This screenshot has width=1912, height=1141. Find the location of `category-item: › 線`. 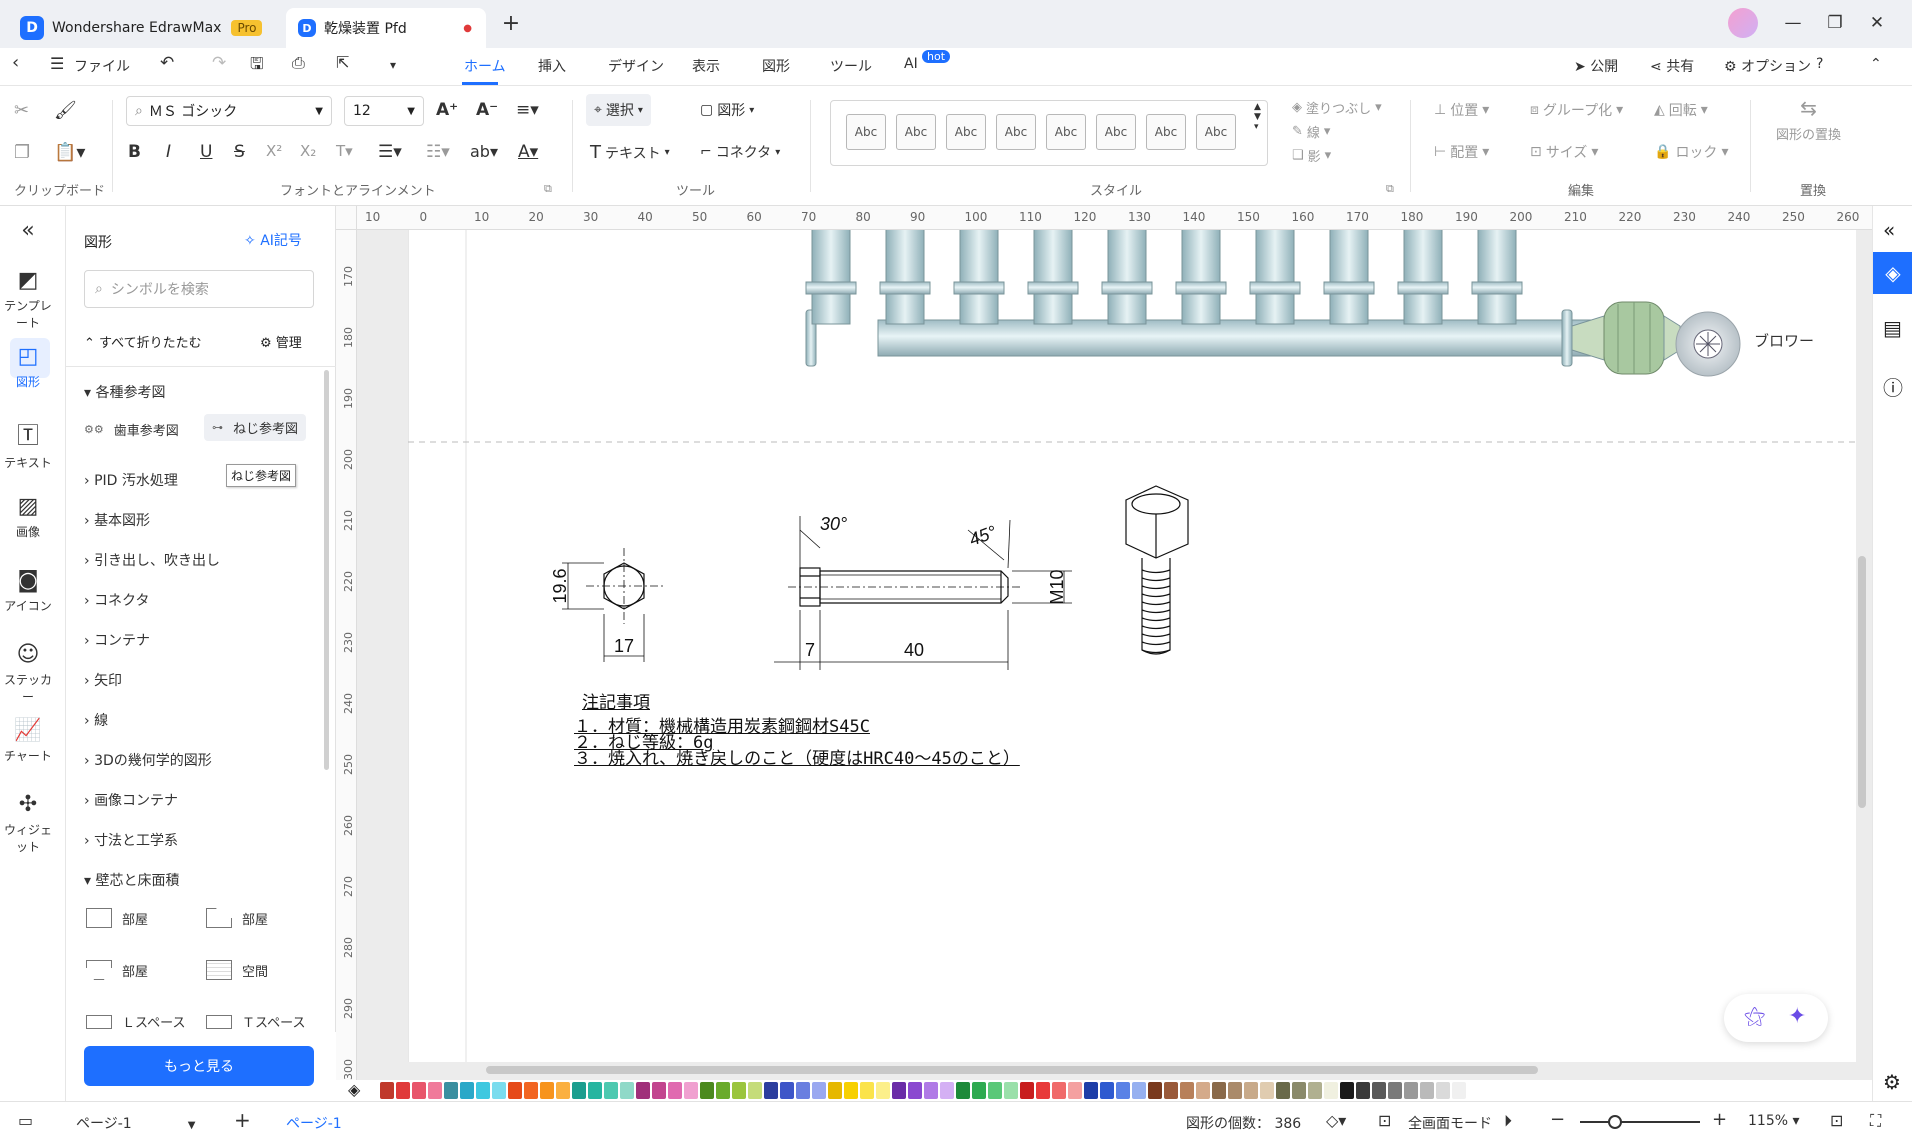

category-item: › 線 is located at coordinates (96, 720).